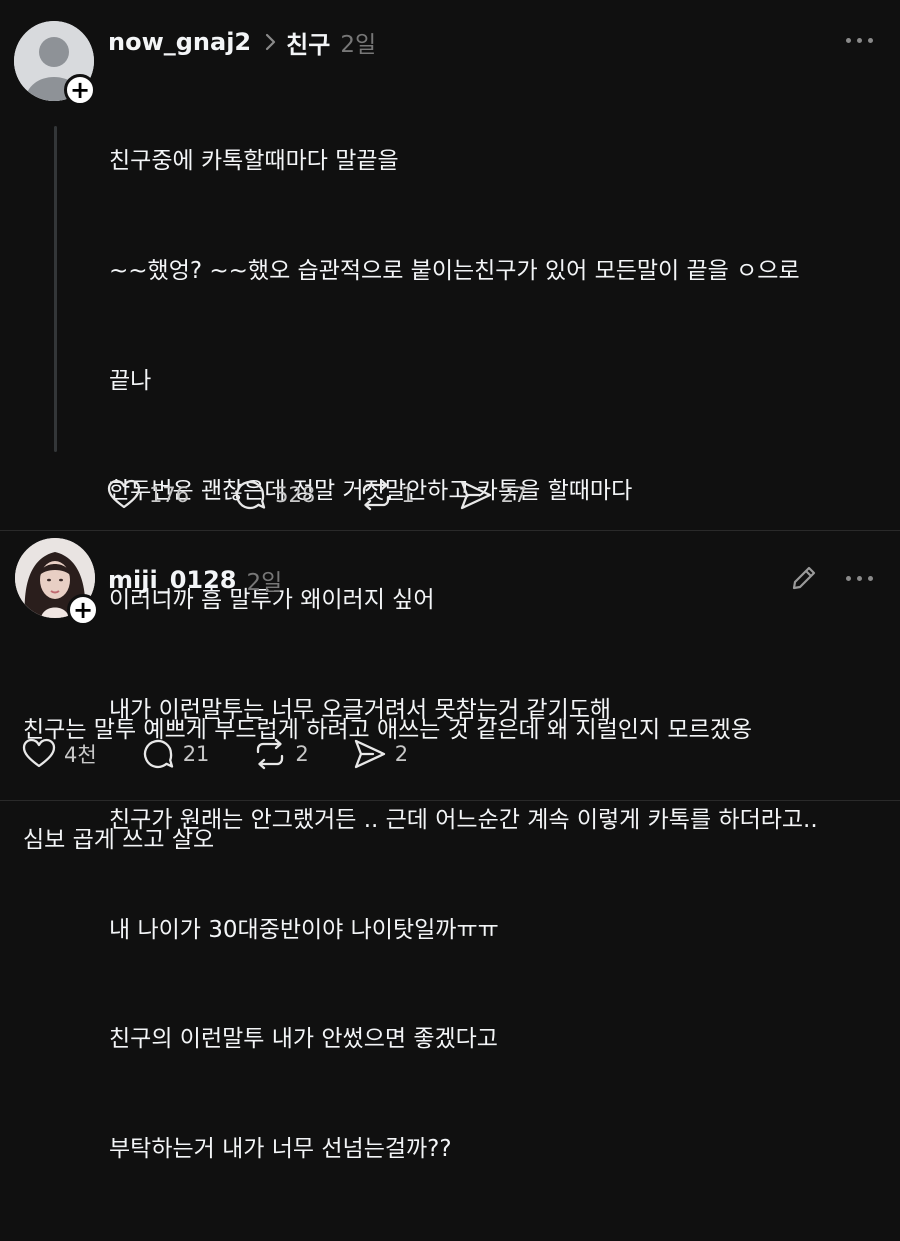 The height and width of the screenshot is (1241, 900). I want to click on like-count: 176, so click(169, 495).